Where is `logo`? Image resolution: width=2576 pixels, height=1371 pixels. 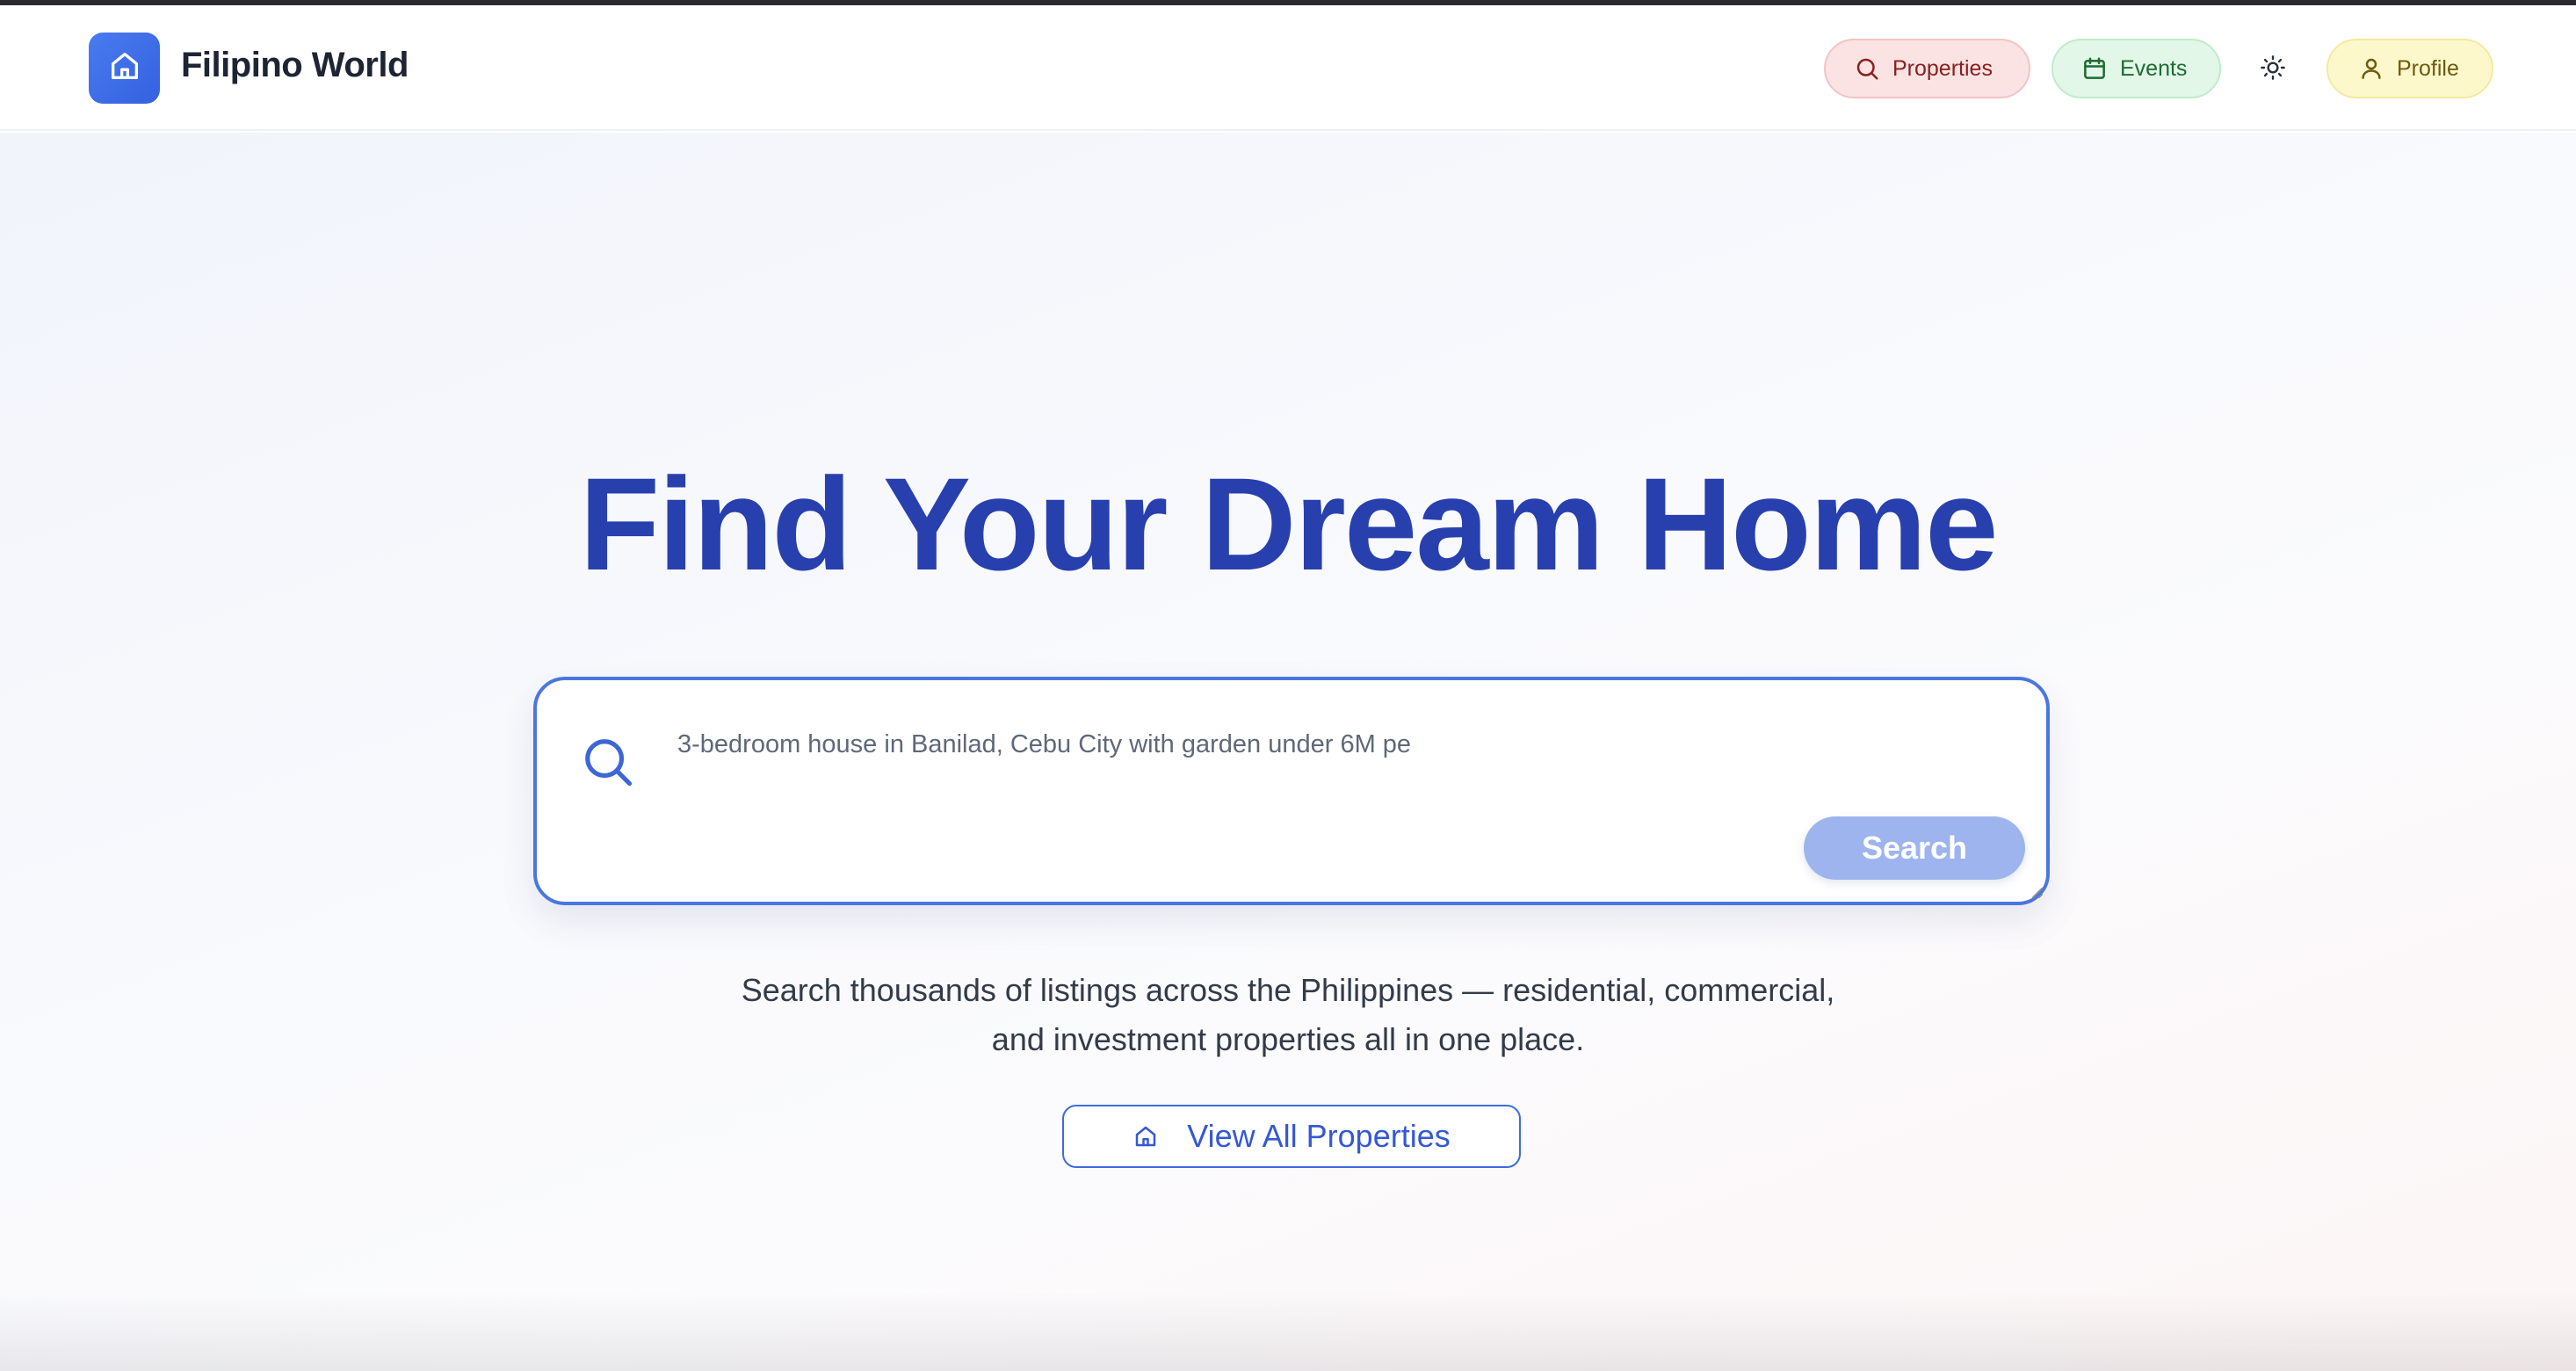
logo is located at coordinates (124, 68).